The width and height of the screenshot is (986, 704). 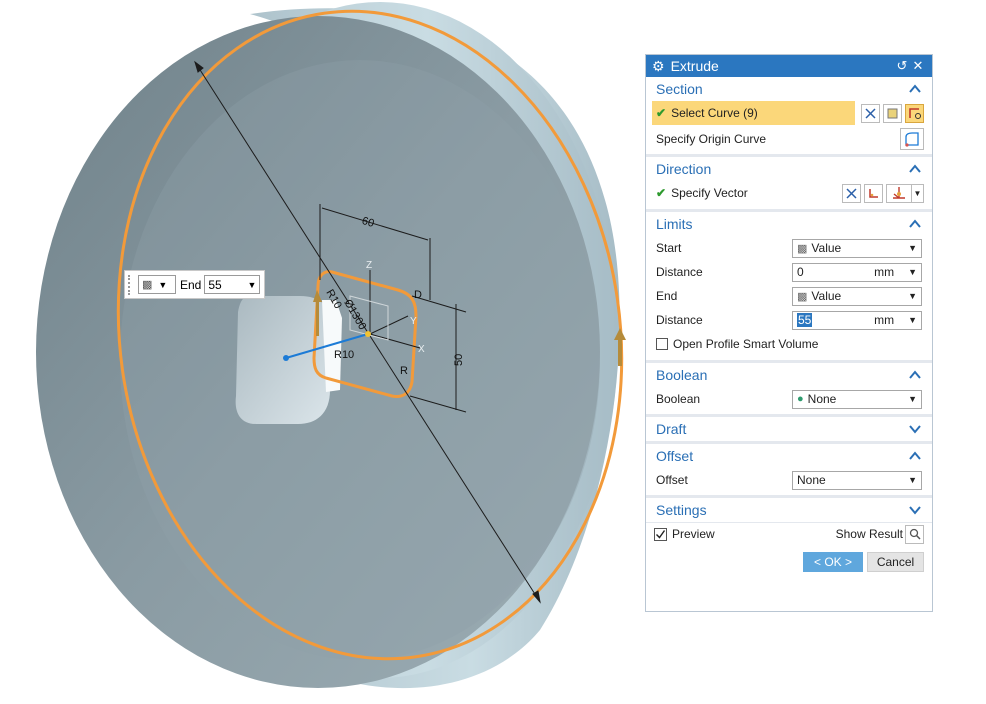 What do you see at coordinates (658, 65) in the screenshot?
I see `gear-icon: ⚙` at bounding box center [658, 65].